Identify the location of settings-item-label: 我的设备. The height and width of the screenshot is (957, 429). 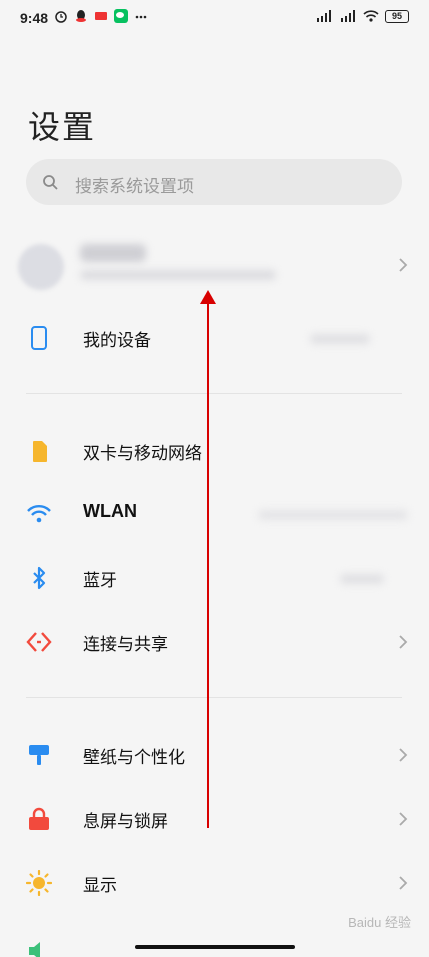
(117, 341).